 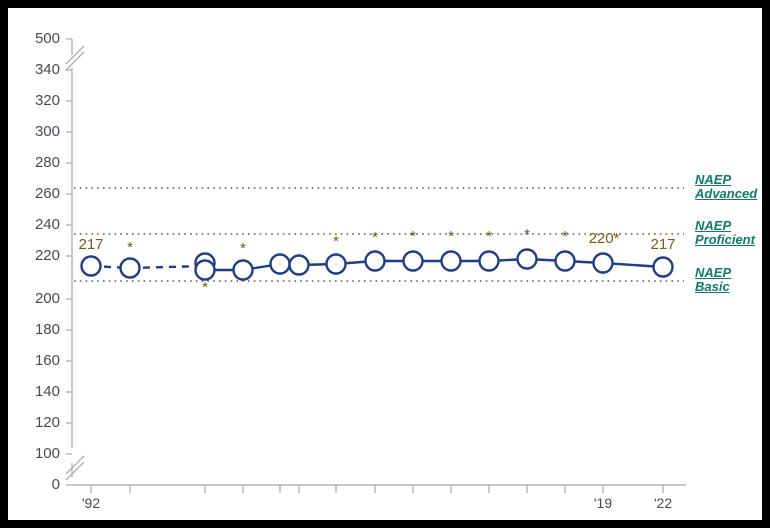 I want to click on y-tick-label: 140, so click(x=47, y=391).